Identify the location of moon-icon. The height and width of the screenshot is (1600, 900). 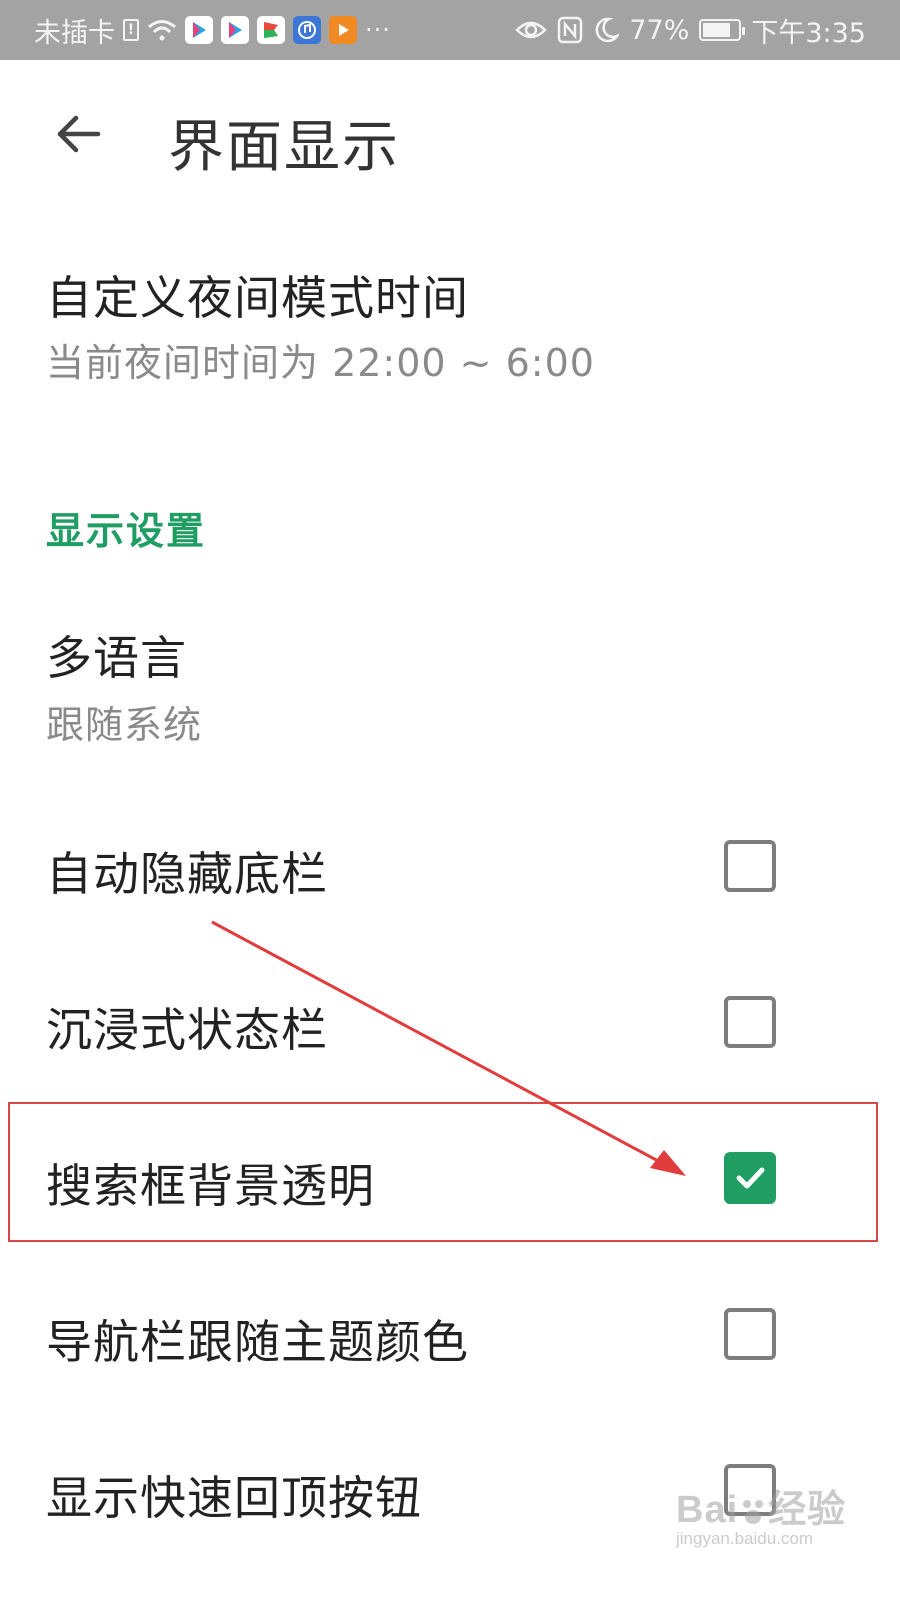
(607, 30).